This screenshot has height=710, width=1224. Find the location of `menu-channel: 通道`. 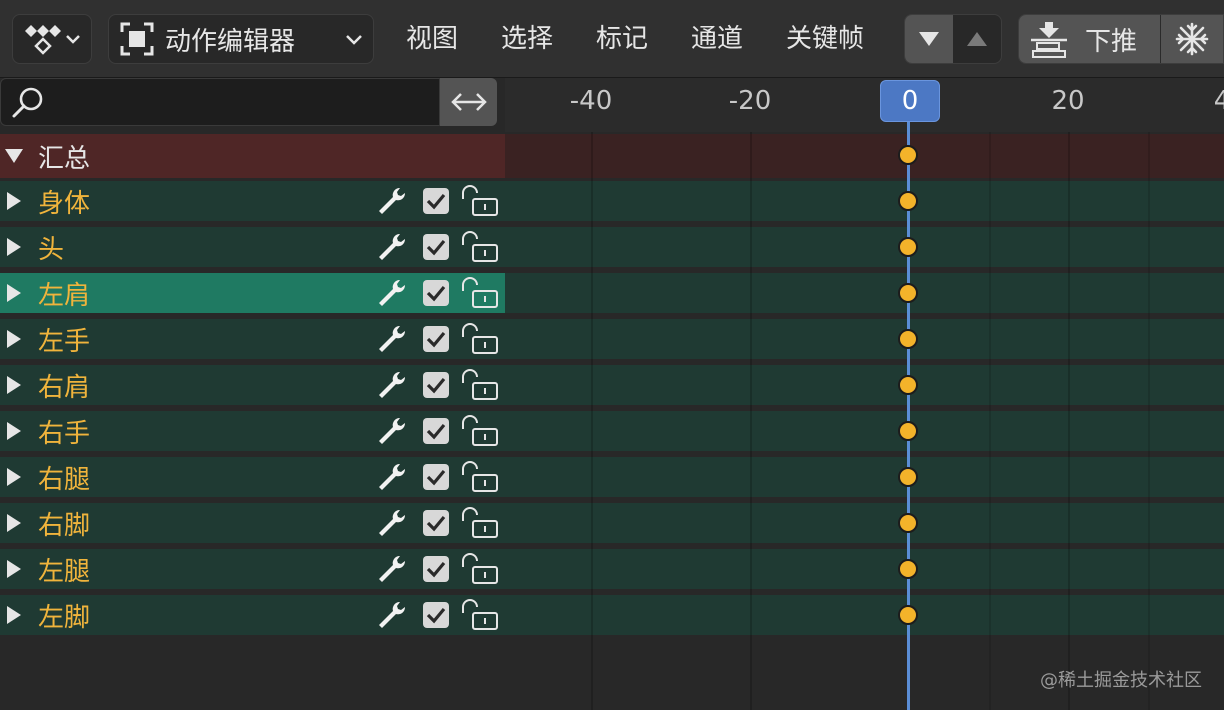

menu-channel: 通道 is located at coordinates (717, 39).